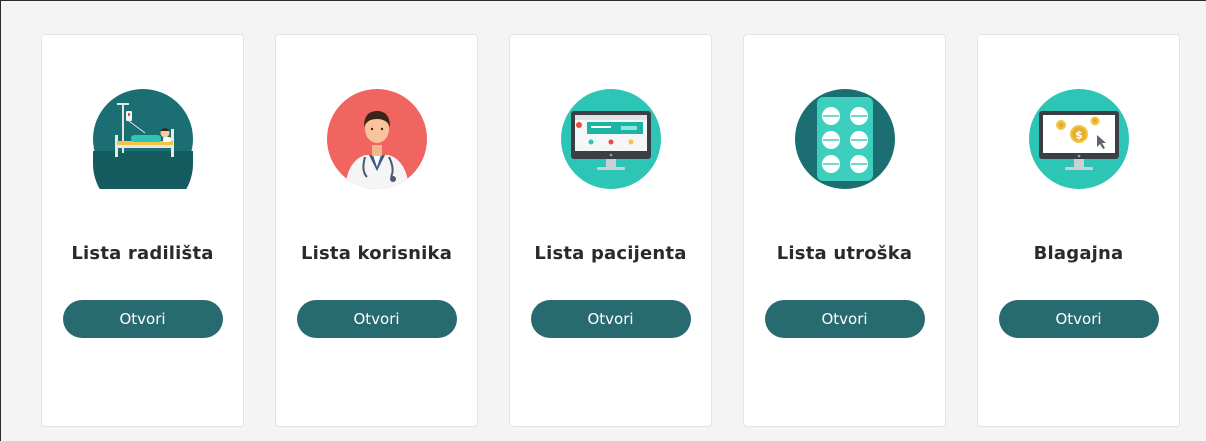  What do you see at coordinates (142, 319) in the screenshot?
I see `open-button-lista-radilista: Otvori` at bounding box center [142, 319].